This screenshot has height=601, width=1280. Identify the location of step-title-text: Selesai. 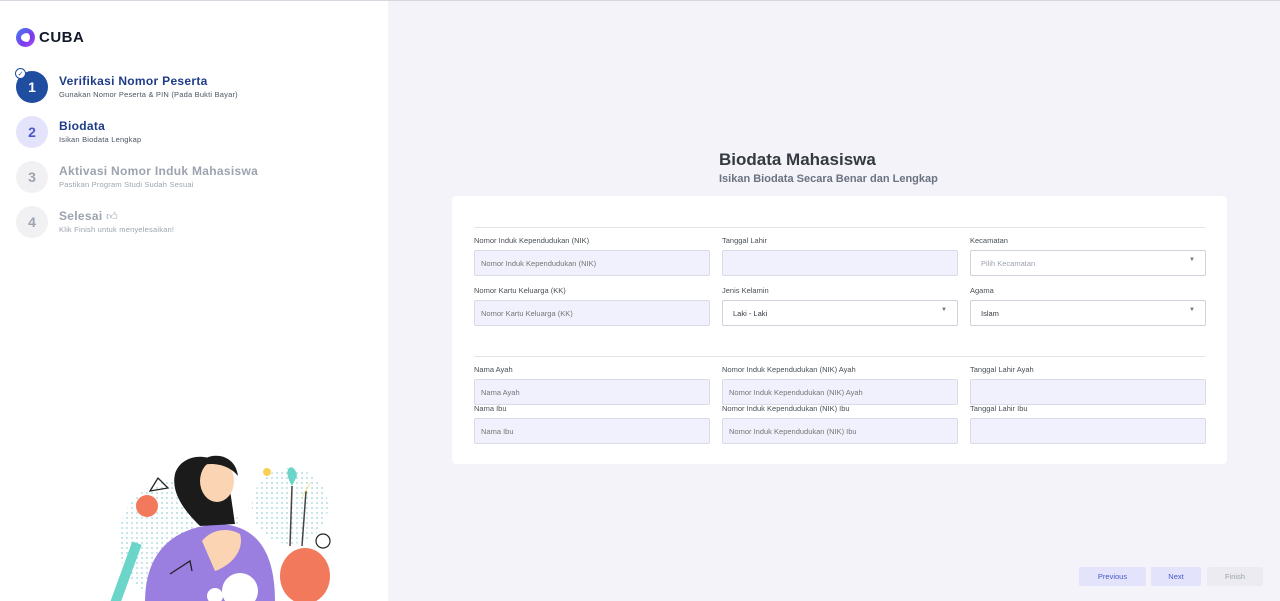
(81, 216).